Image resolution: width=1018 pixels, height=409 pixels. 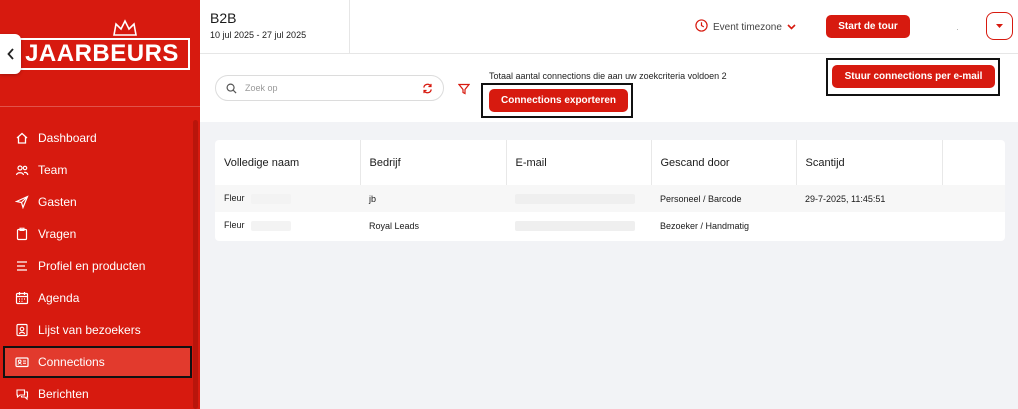 I want to click on event-dates: 10 jul 2025 - 27 jul 2025, so click(x=258, y=35).